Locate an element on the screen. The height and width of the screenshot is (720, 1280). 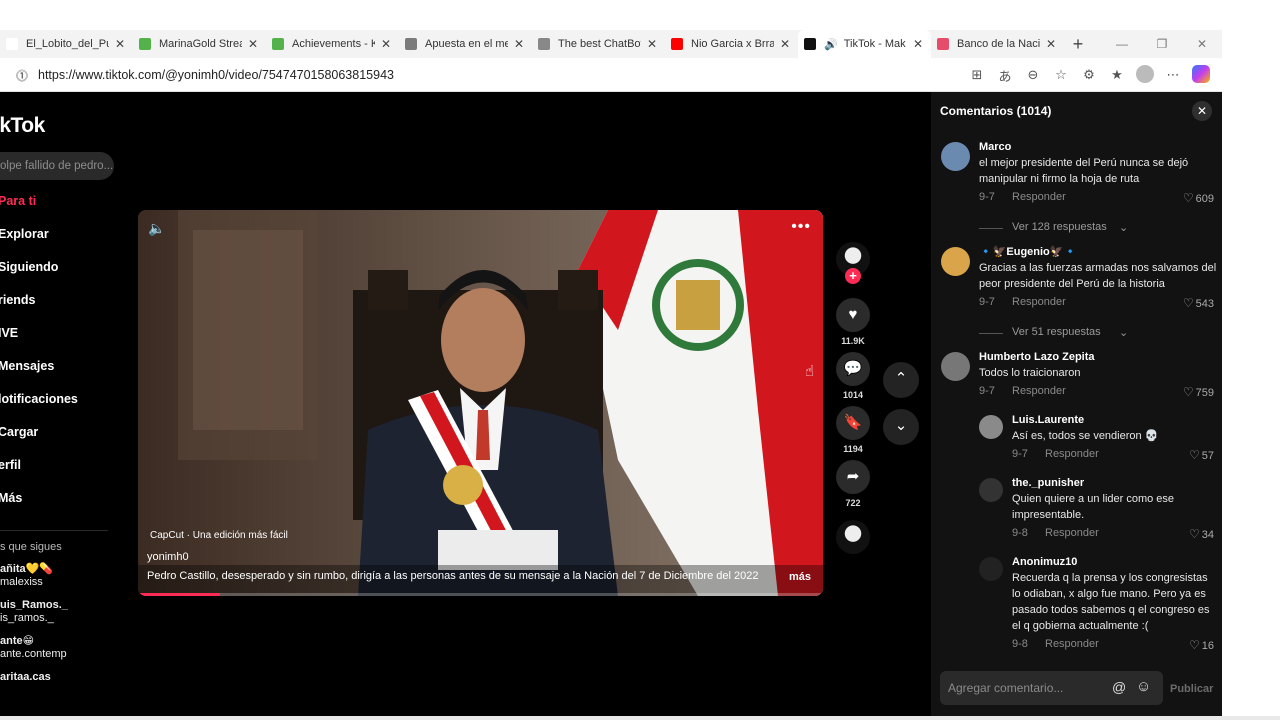
comment-like-button: ♡ 609 is located at coordinates (1198, 198).